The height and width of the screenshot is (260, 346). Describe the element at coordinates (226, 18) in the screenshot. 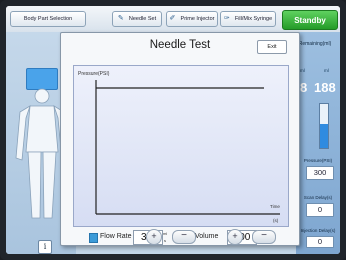

I see `fill-icon: ✑` at that location.